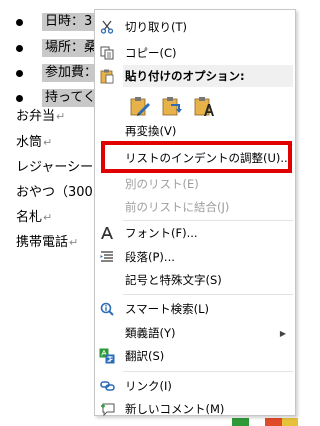  Describe the element at coordinates (107, 53) in the screenshot. I see `copy-icon` at that location.